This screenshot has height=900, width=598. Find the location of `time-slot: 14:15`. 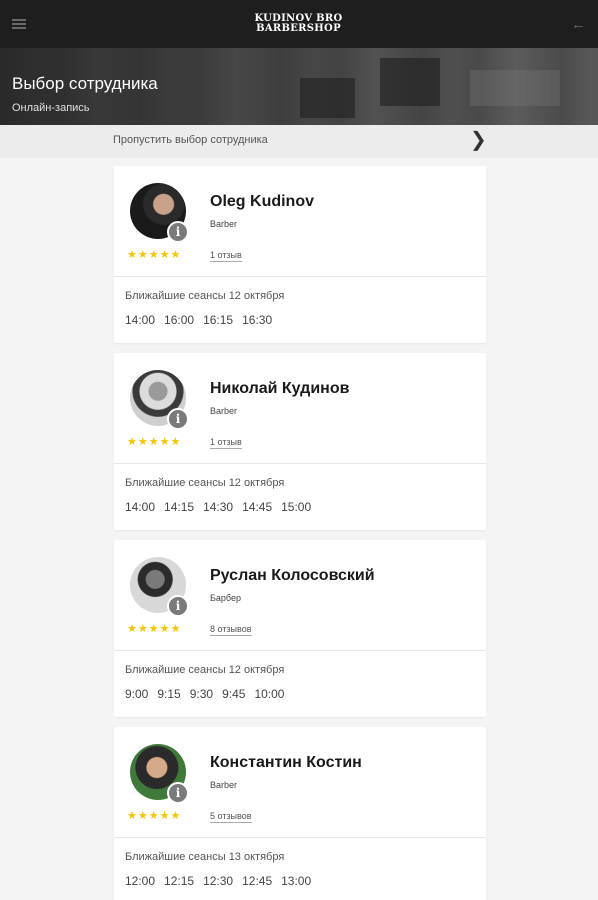

time-slot: 14:15 is located at coordinates (179, 507).